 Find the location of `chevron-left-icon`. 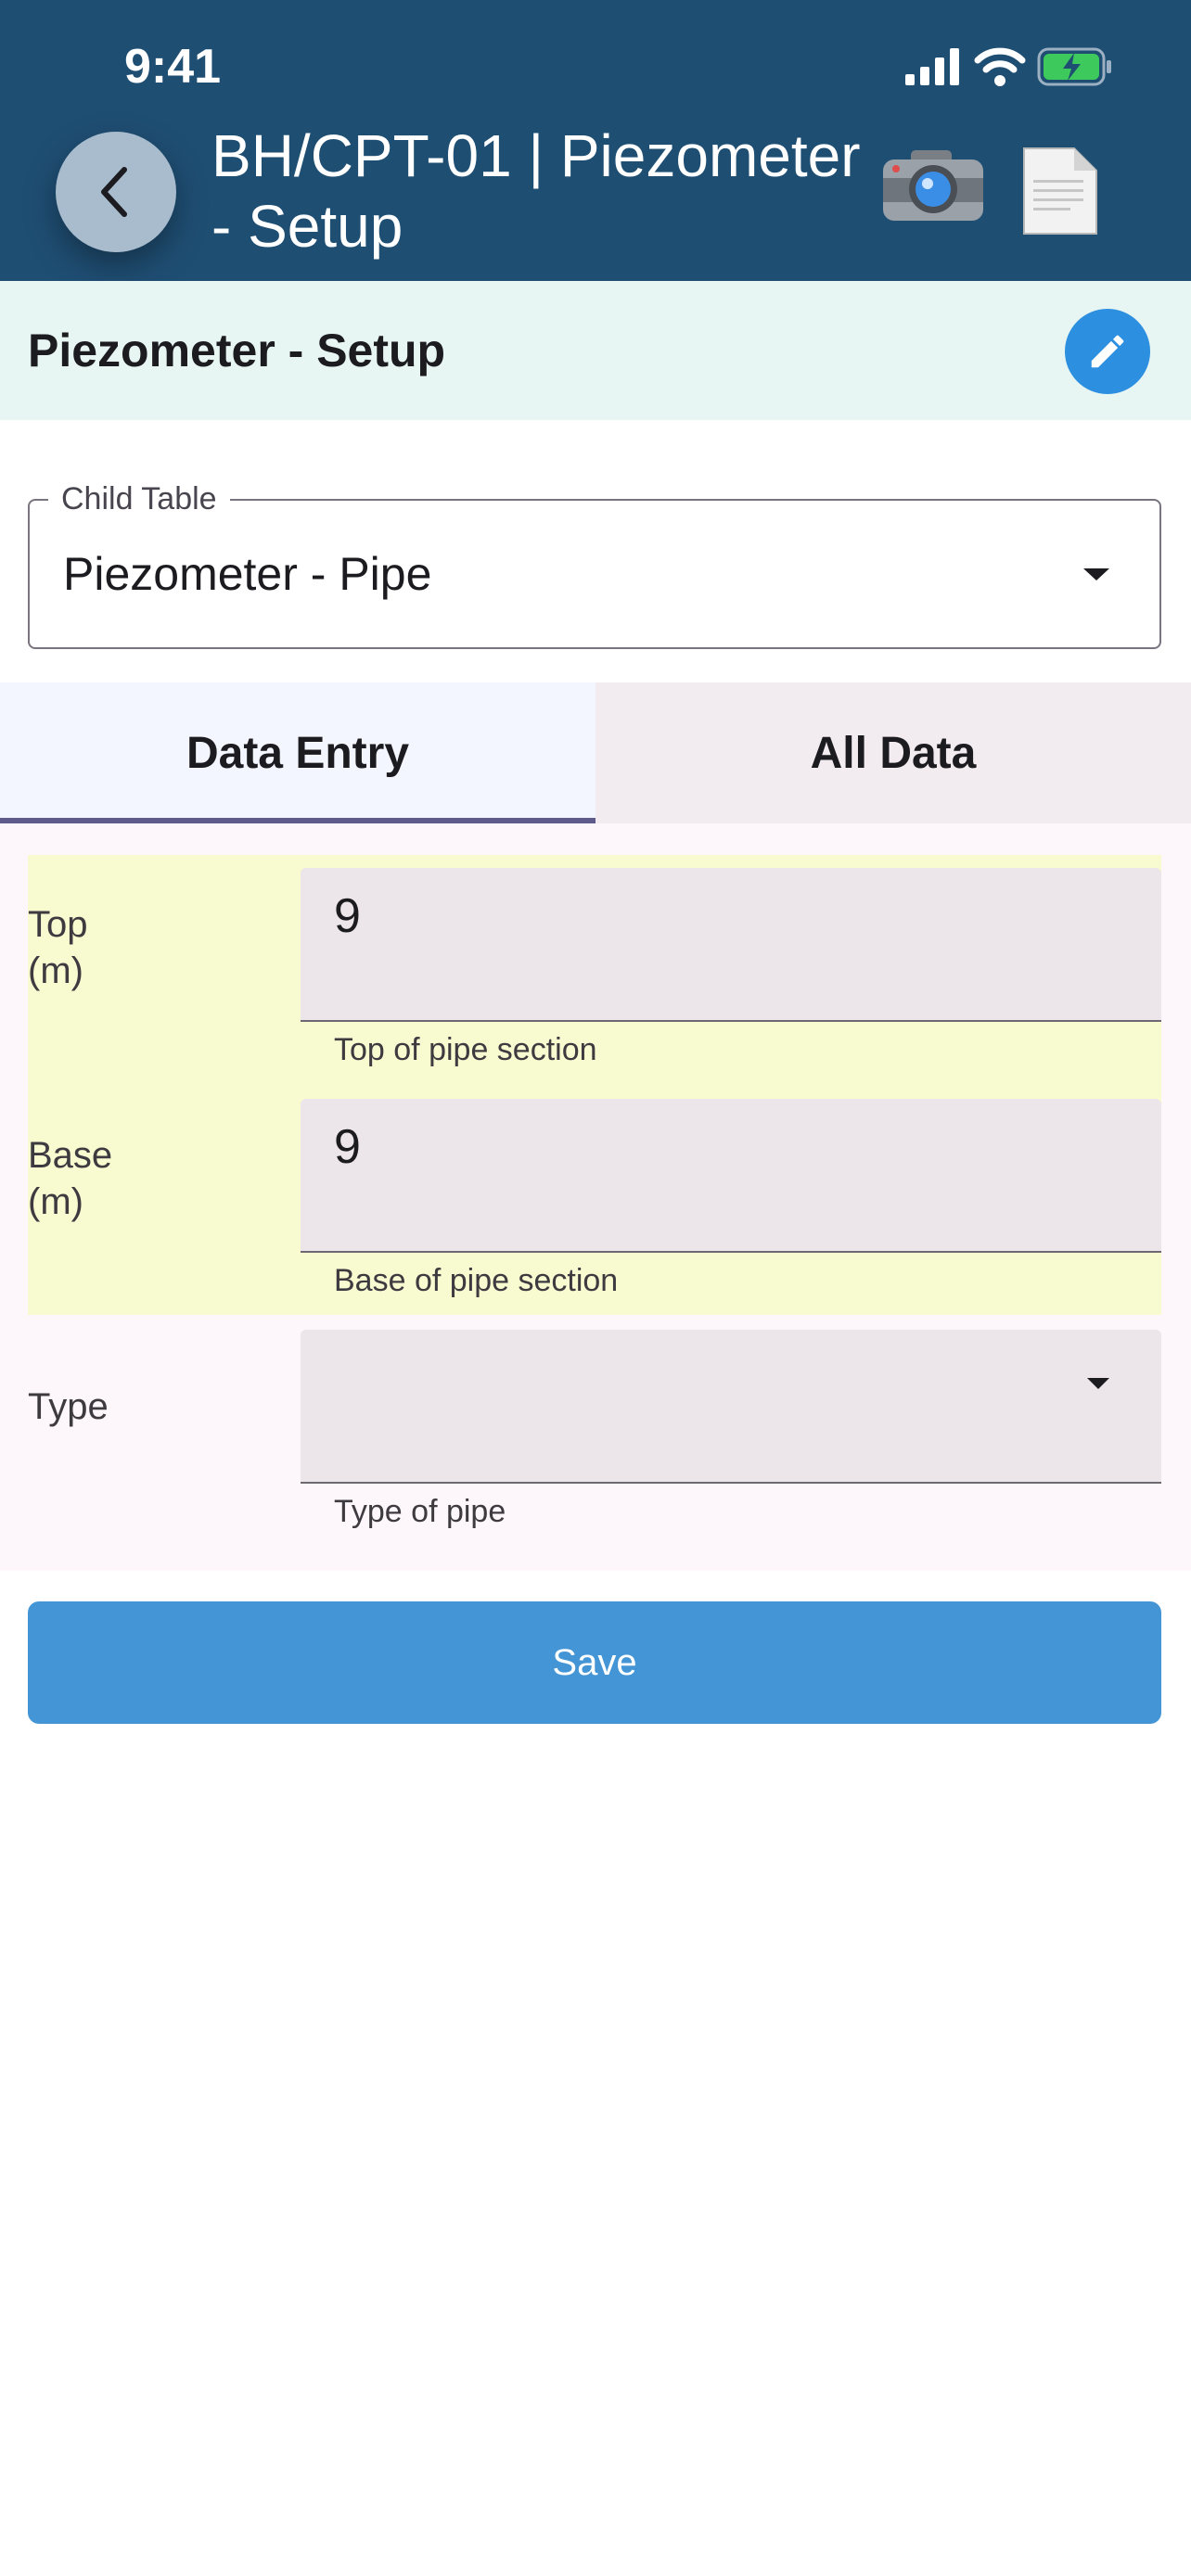

chevron-left-icon is located at coordinates (114, 192).